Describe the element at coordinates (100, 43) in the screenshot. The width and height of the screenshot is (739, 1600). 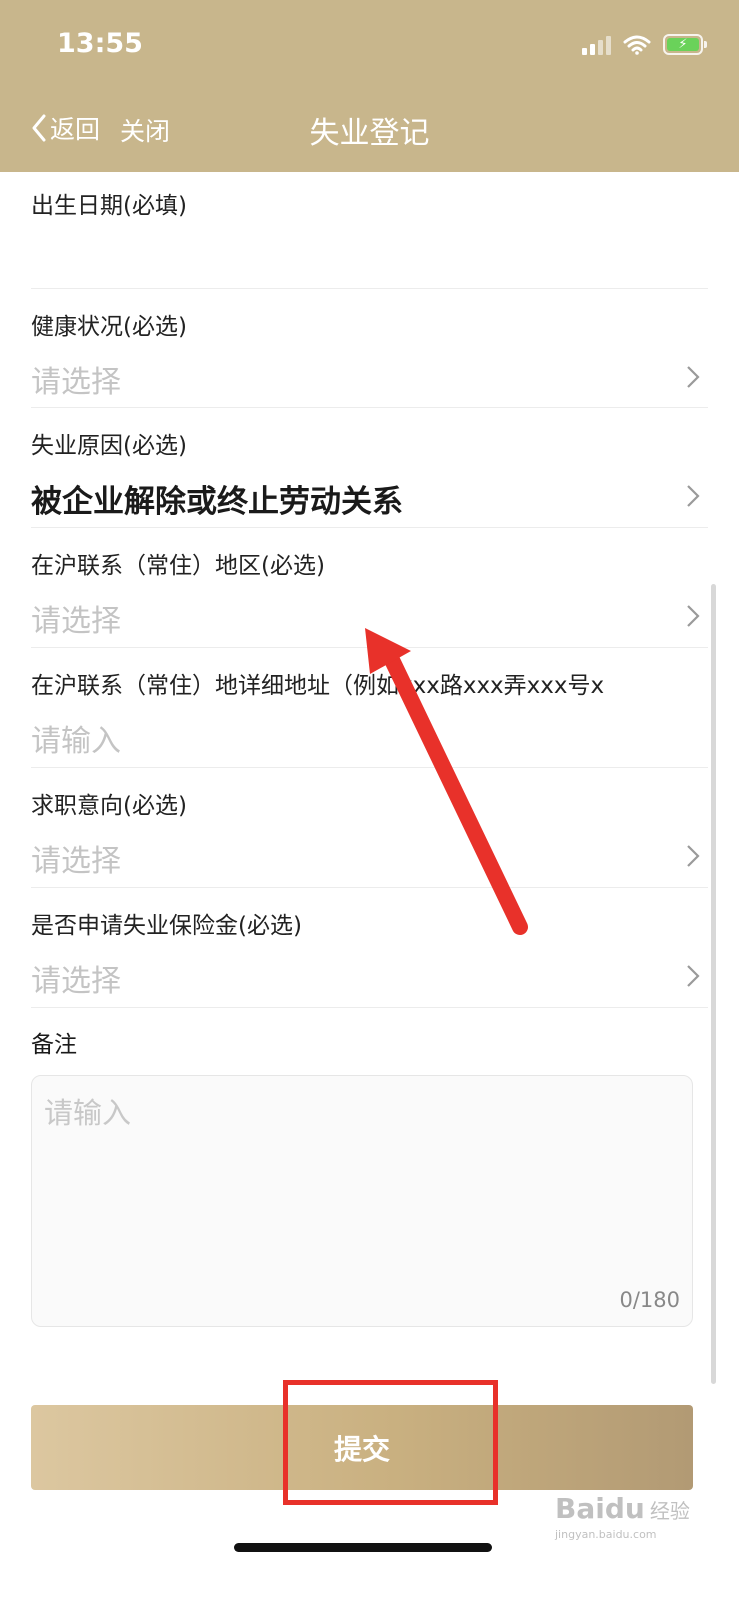
I see `status-time: 13:55` at that location.